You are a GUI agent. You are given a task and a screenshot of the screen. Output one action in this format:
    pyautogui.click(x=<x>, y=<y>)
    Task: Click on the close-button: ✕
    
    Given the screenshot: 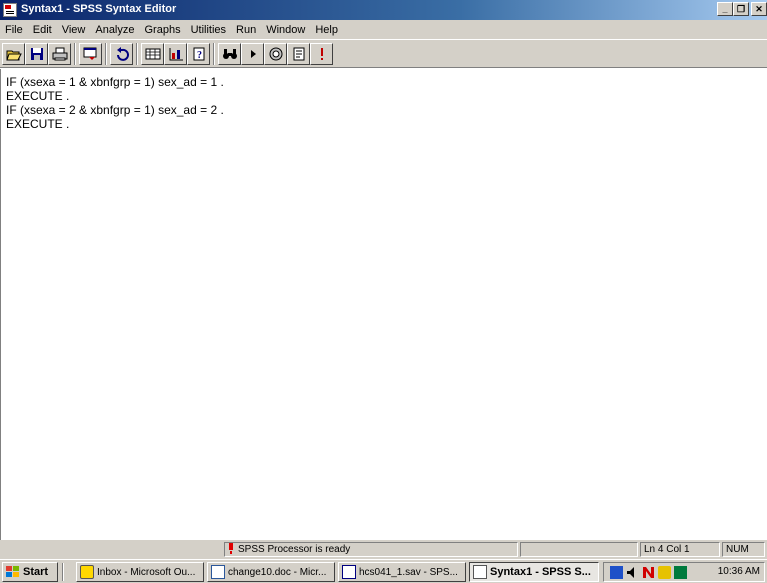 What is the action you would take?
    pyautogui.click(x=759, y=9)
    